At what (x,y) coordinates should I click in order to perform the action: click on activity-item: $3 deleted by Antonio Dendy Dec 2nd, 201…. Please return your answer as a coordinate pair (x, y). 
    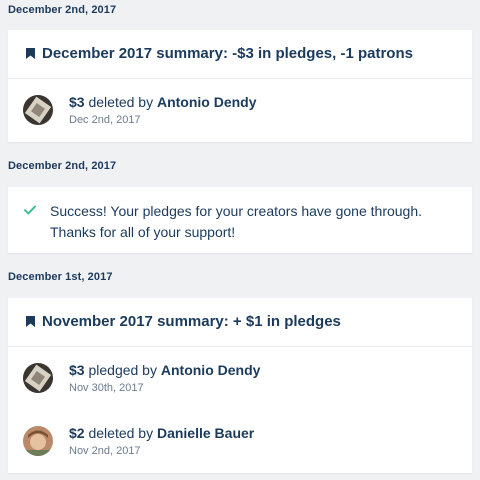
    Looking at the image, I should click on (240, 109).